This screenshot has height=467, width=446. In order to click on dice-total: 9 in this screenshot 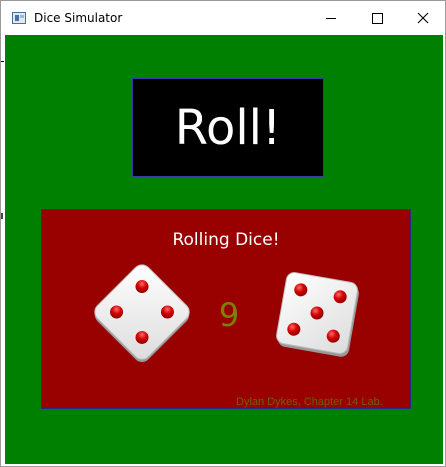, I will do `click(229, 315)`.